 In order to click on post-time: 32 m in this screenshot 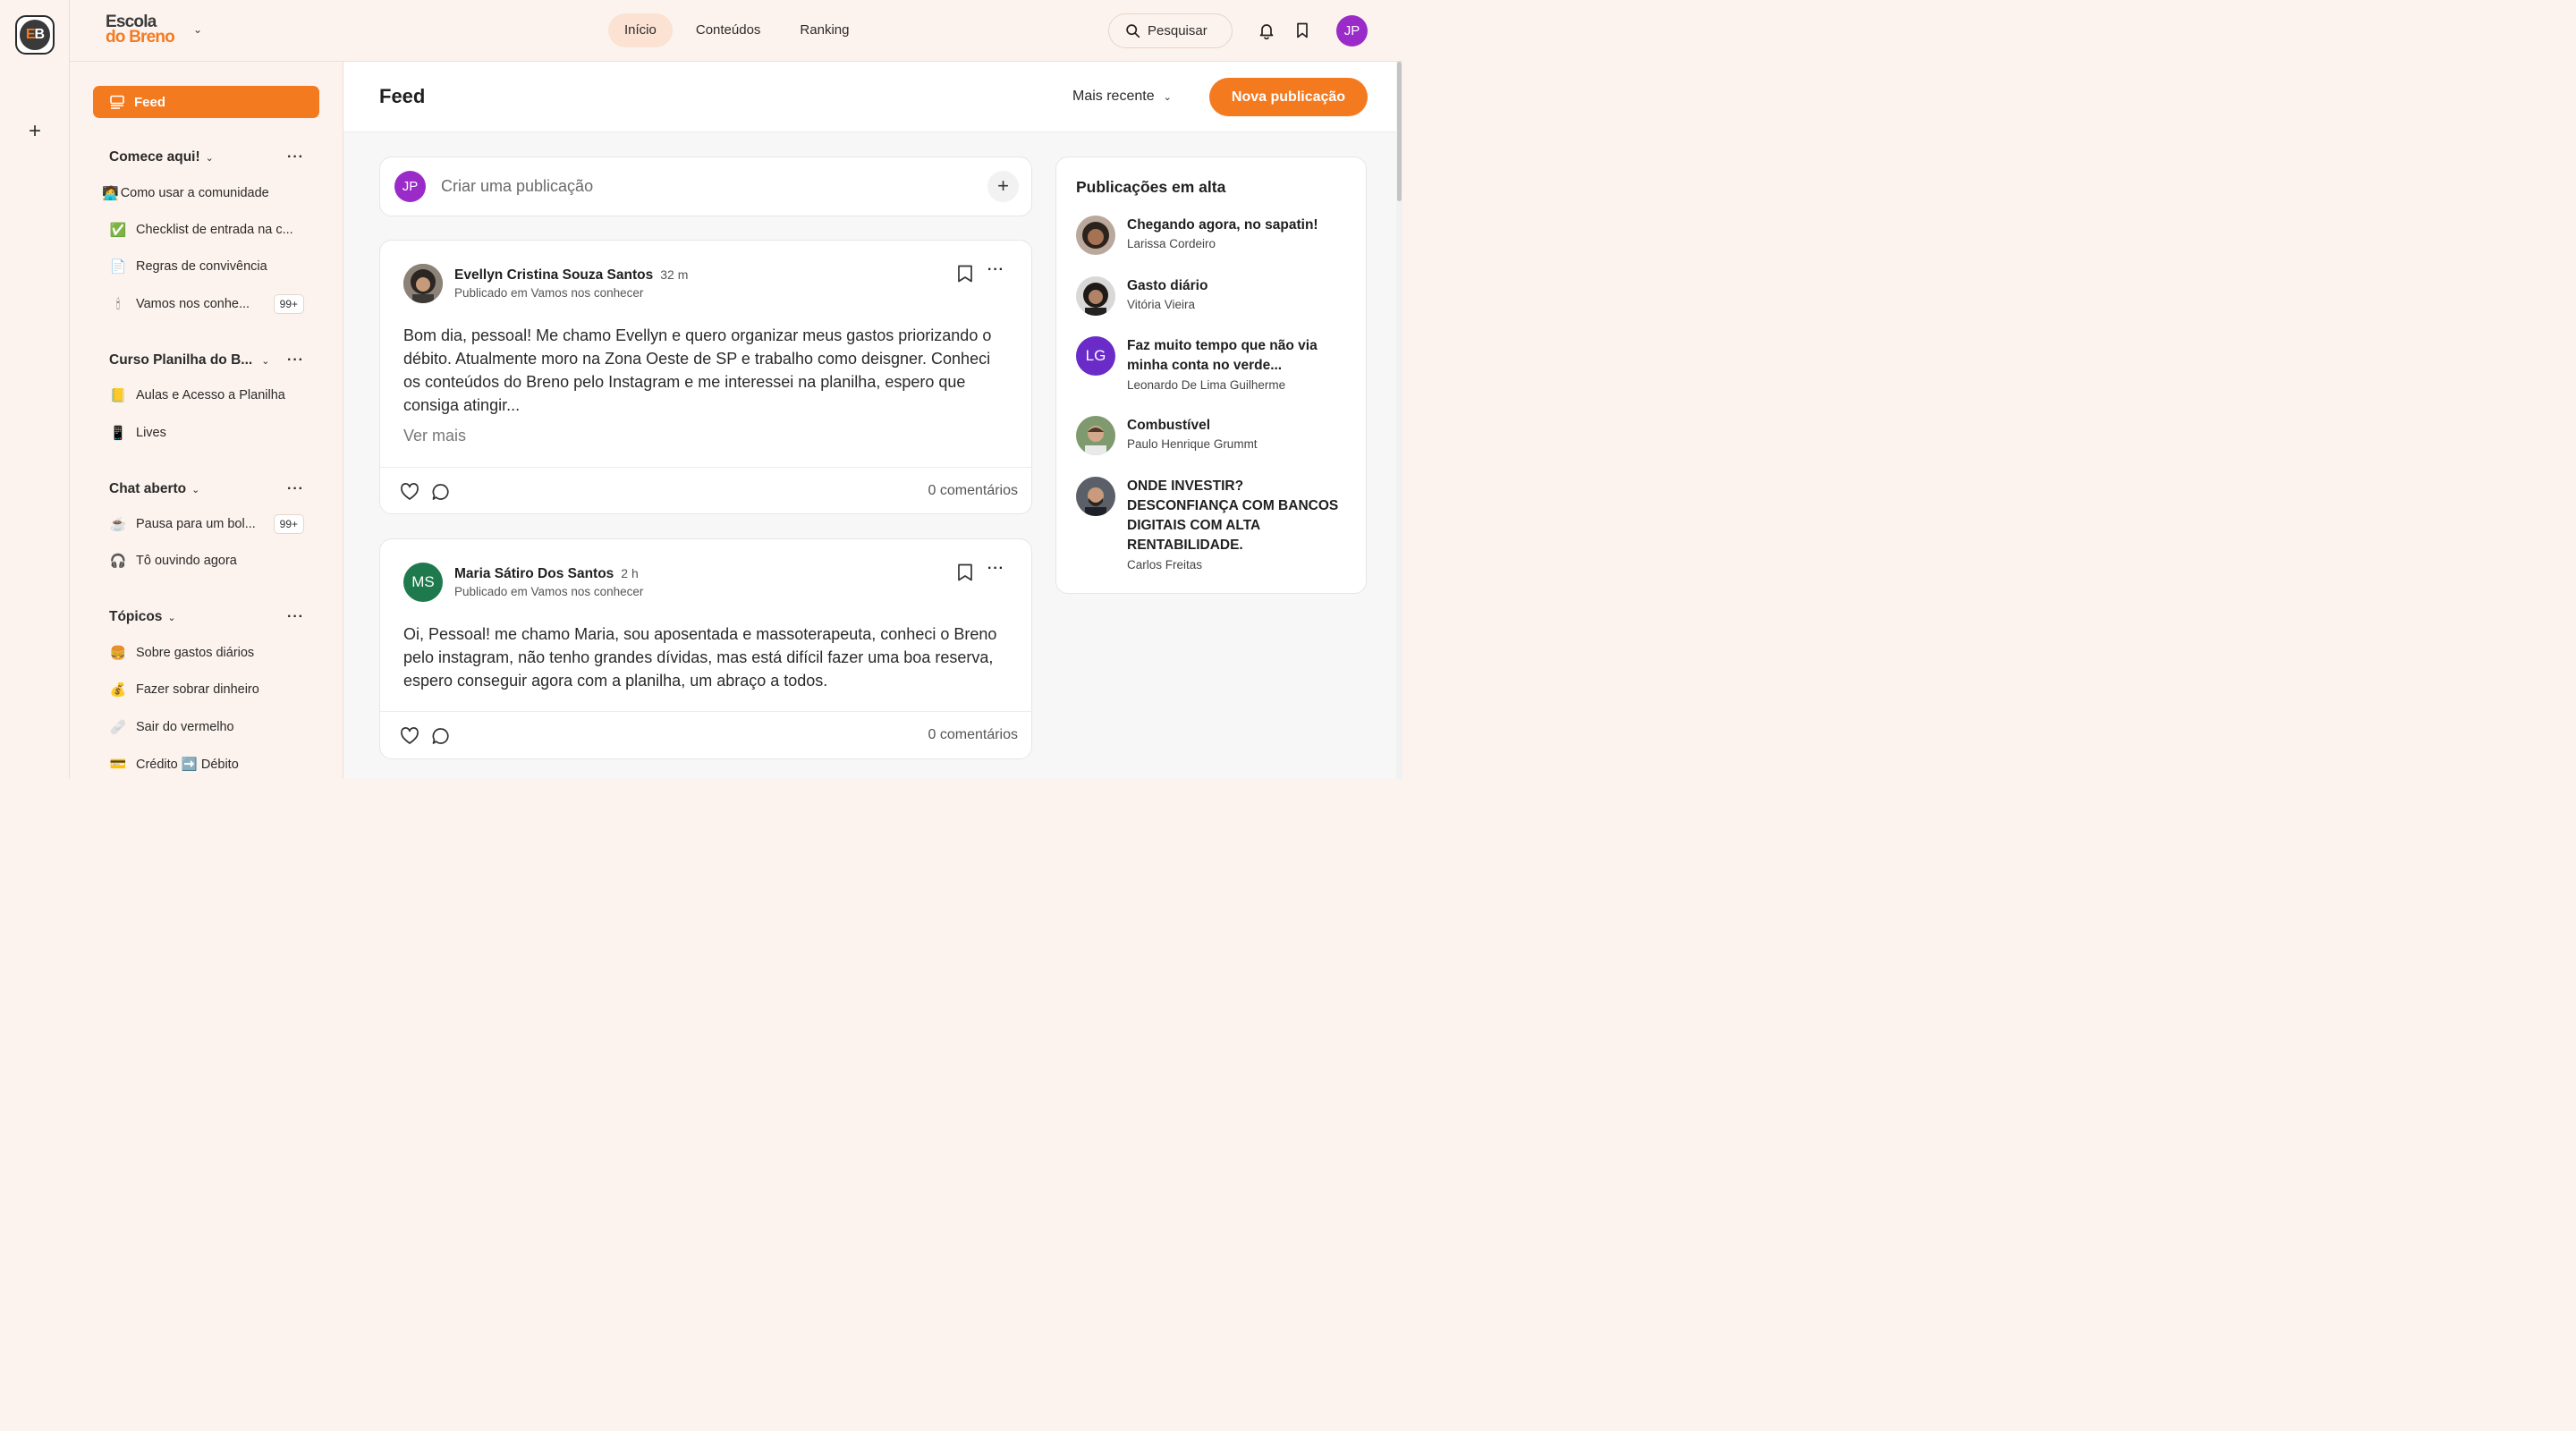, I will do `click(674, 274)`.